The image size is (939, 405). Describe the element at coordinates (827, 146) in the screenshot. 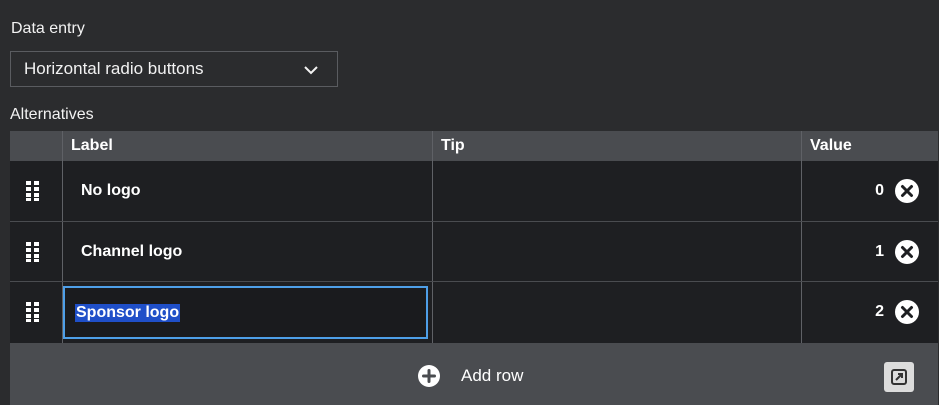

I see `column-header-value: Value` at that location.